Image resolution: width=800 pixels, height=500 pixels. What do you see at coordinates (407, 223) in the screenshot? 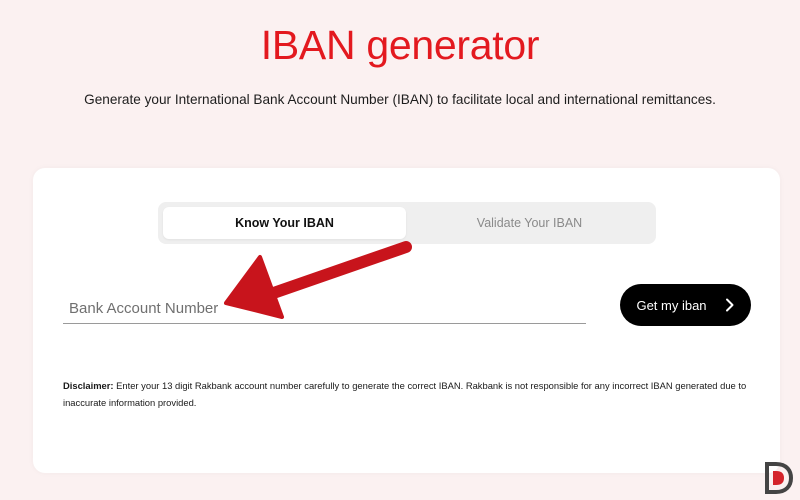
I see `tab-bar: Know Your IBAN Validate Your IBAN` at bounding box center [407, 223].